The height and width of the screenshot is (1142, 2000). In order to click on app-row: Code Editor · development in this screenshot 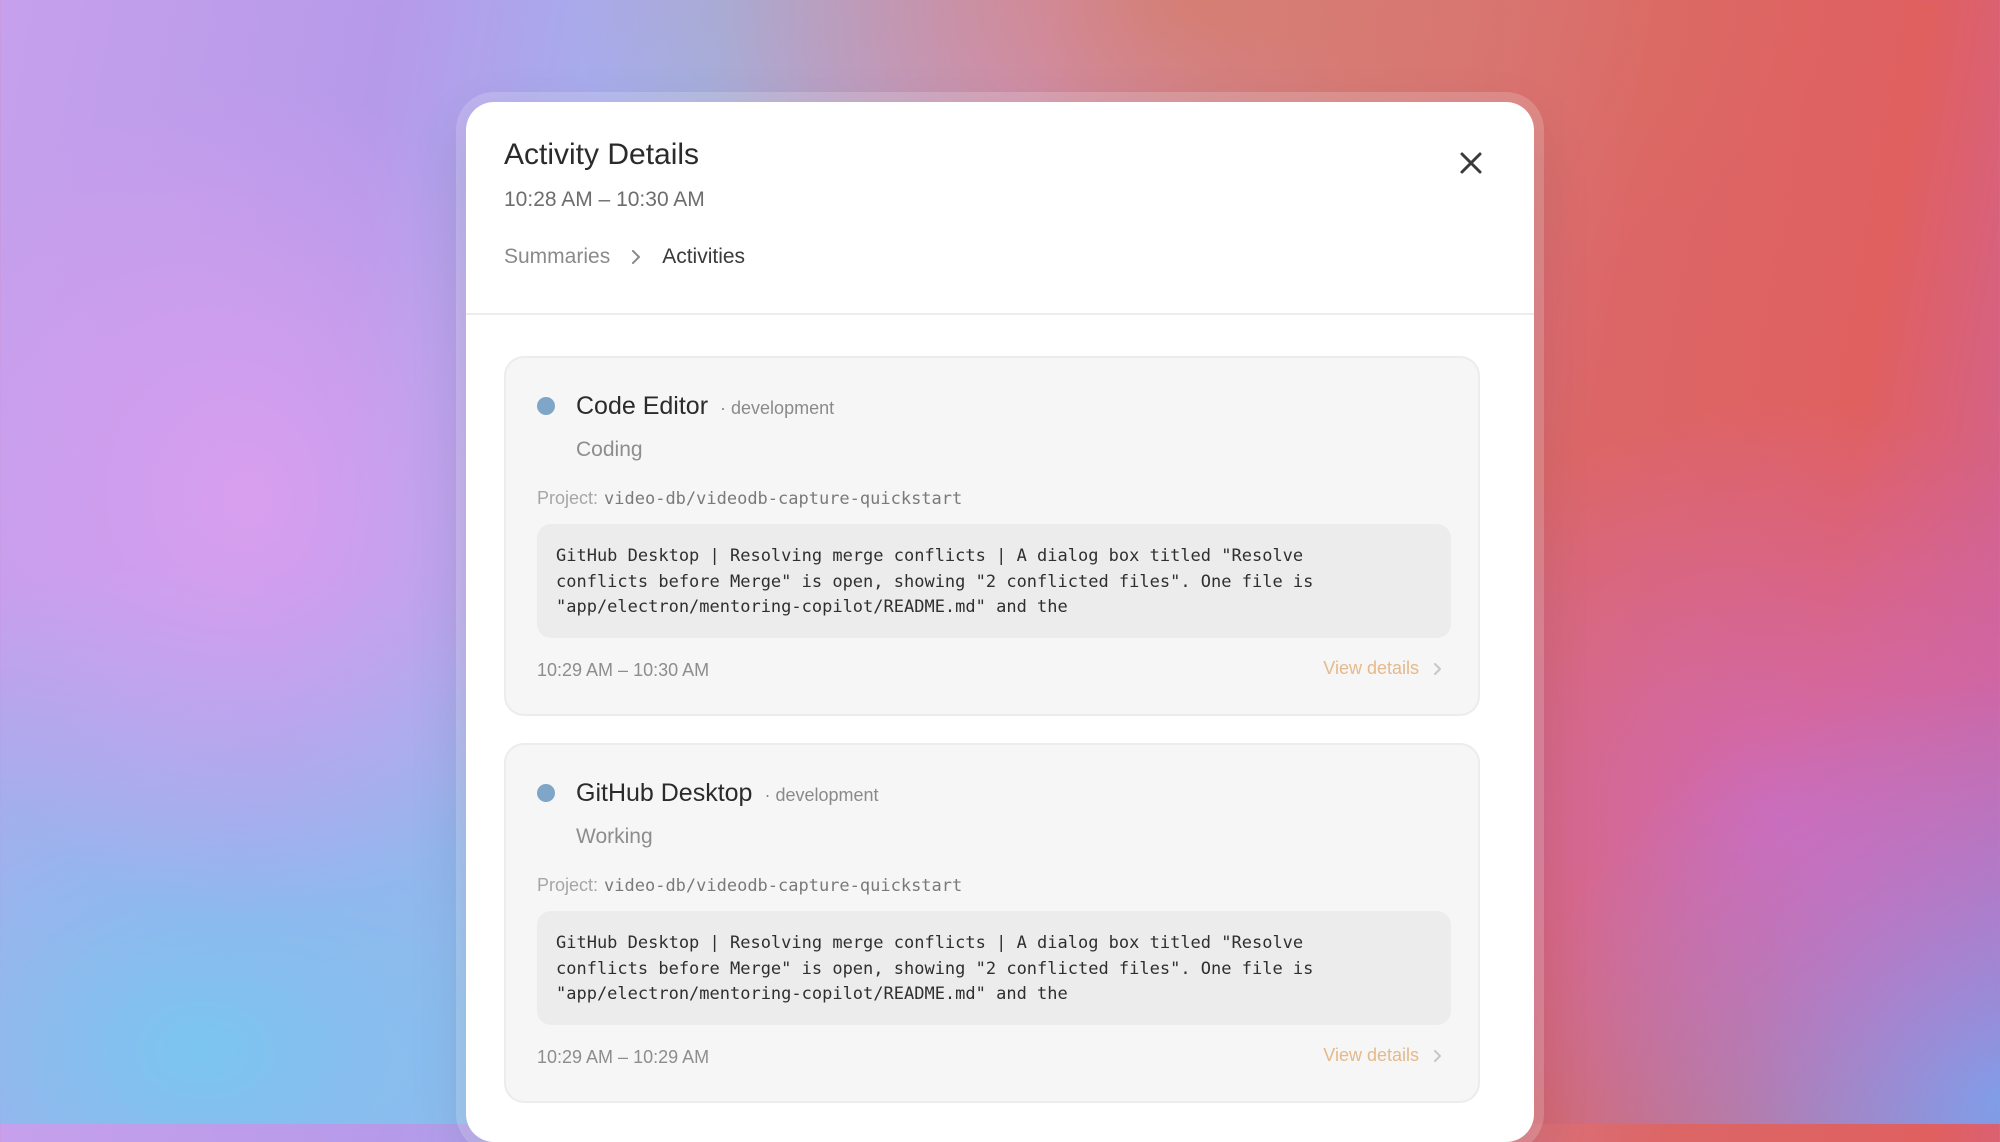, I will do `click(705, 406)`.